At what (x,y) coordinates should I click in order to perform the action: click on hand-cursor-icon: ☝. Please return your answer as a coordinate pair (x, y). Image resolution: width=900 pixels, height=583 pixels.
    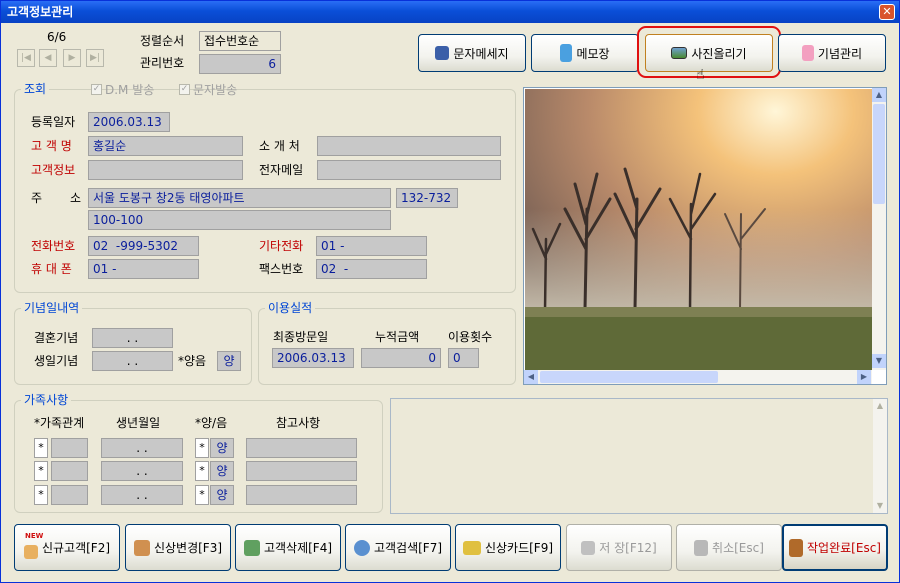
    Looking at the image, I should click on (700, 75).